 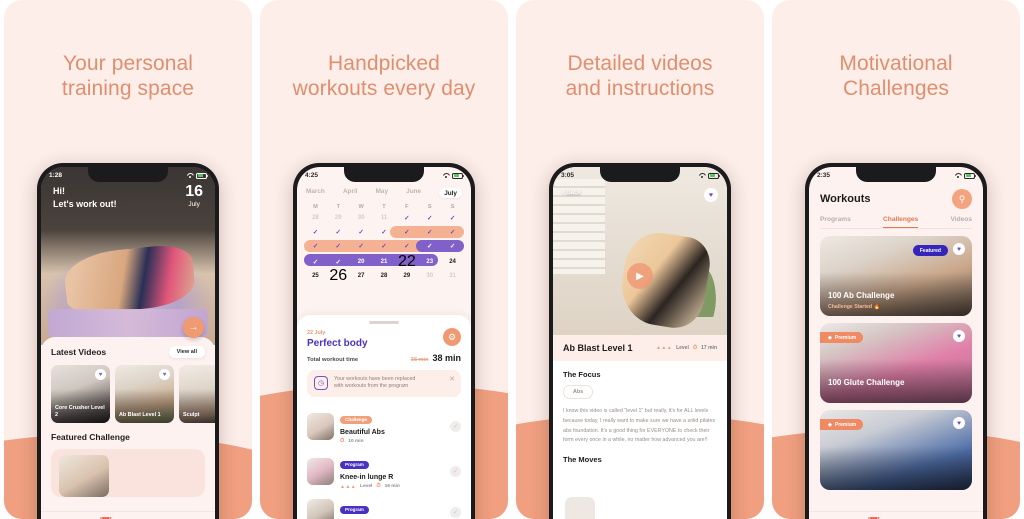 What do you see at coordinates (835, 222) in the screenshot?
I see `tab-programs: Programs` at bounding box center [835, 222].